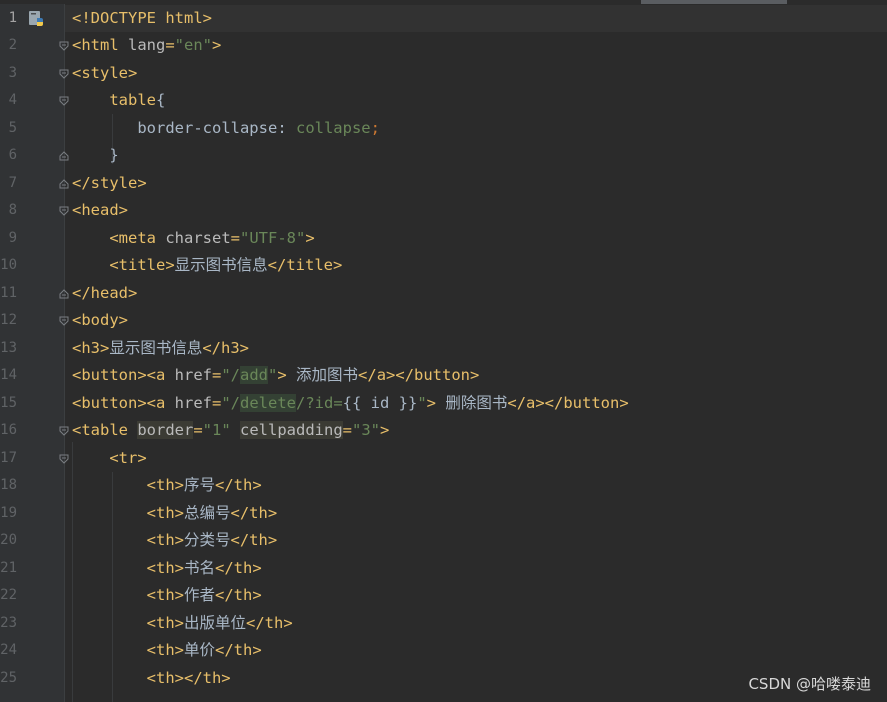 The image size is (887, 702). What do you see at coordinates (443, 321) in the screenshot?
I see `code-line: 12 <body>` at bounding box center [443, 321].